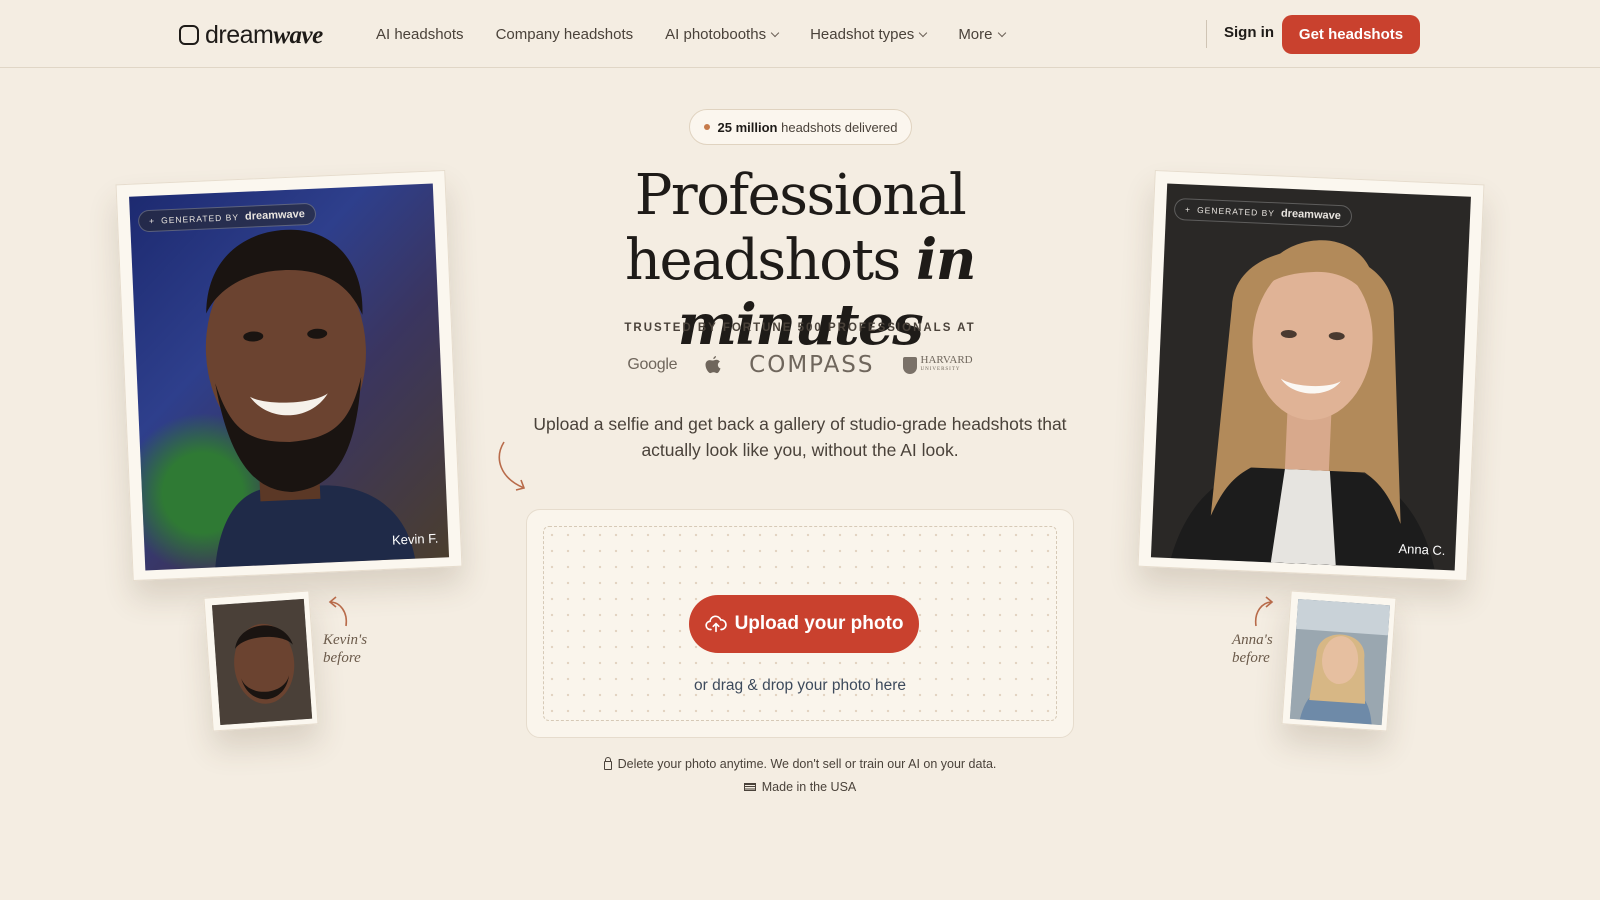 This screenshot has height=900, width=1600. Describe the element at coordinates (809, 787) in the screenshot. I see `made-in-usa-text: Made in the USA` at that location.